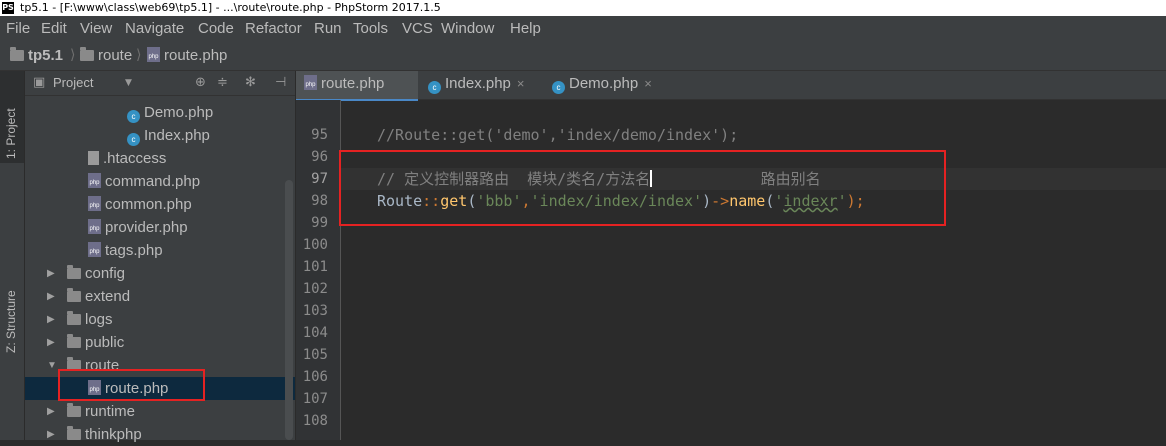 This screenshot has width=1166, height=446. I want to click on menu-tools: Tools, so click(370, 28).